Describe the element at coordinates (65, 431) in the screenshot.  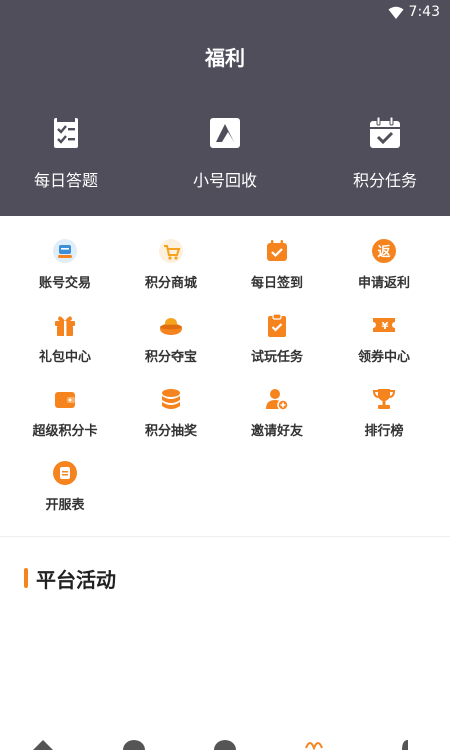
I see `grid-item-label: 超级积分卡` at that location.